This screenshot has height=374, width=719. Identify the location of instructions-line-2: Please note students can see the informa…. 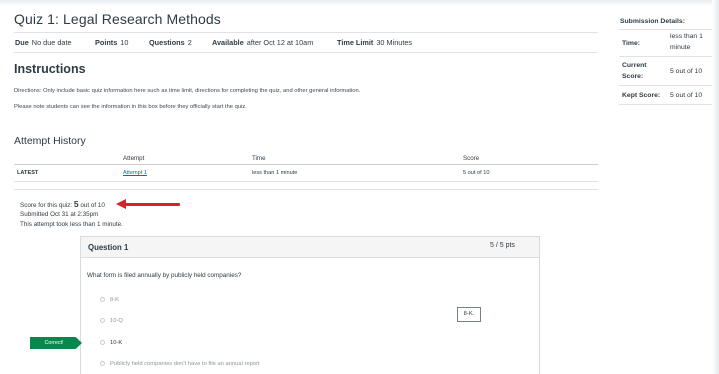
(130, 107).